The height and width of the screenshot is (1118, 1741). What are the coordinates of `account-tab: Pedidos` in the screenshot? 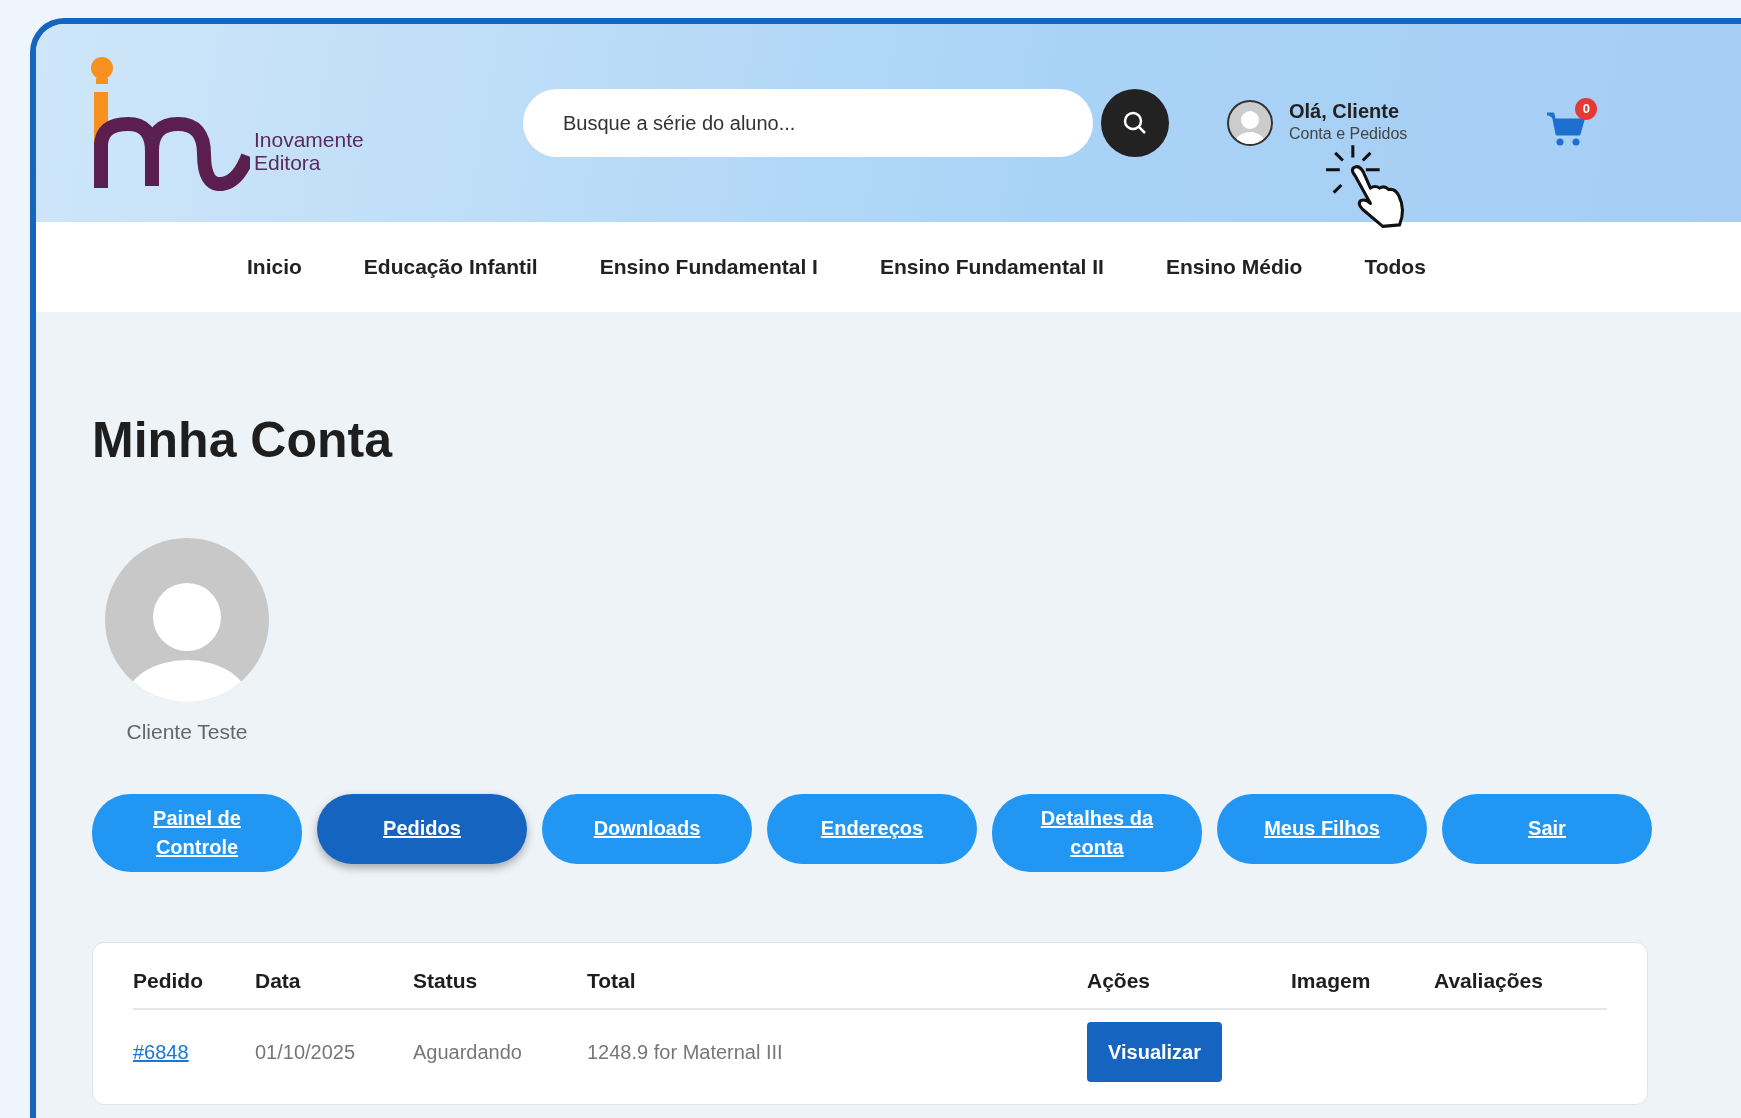 It's located at (422, 828).